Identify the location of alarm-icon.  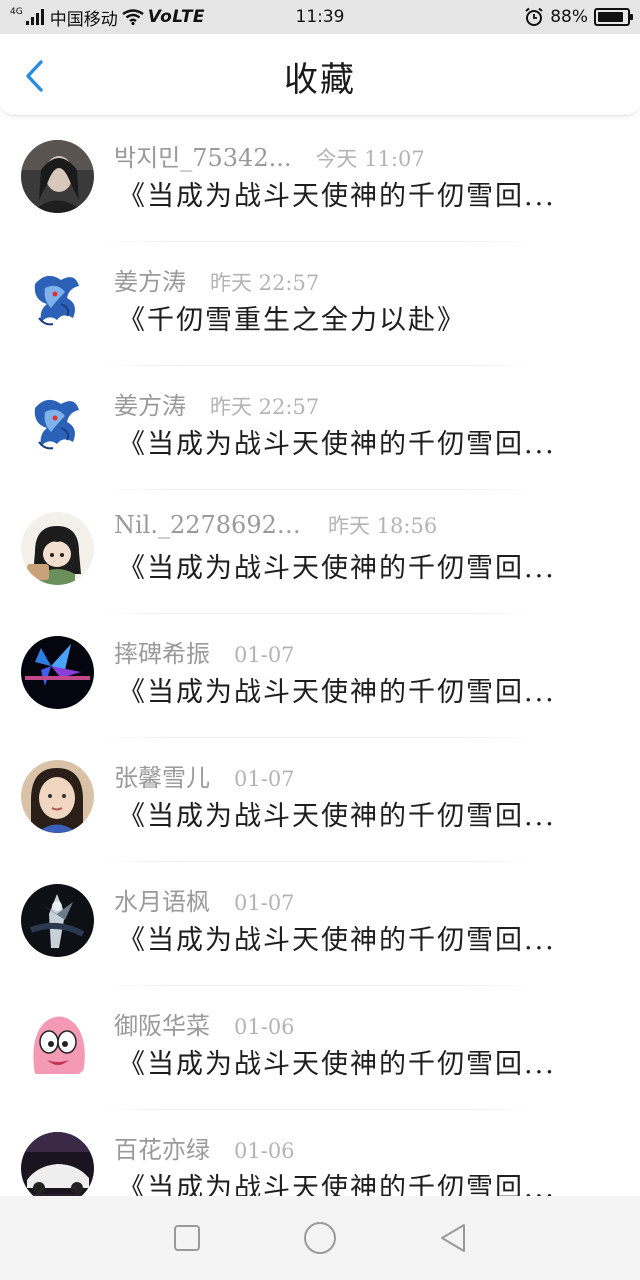
(534, 16).